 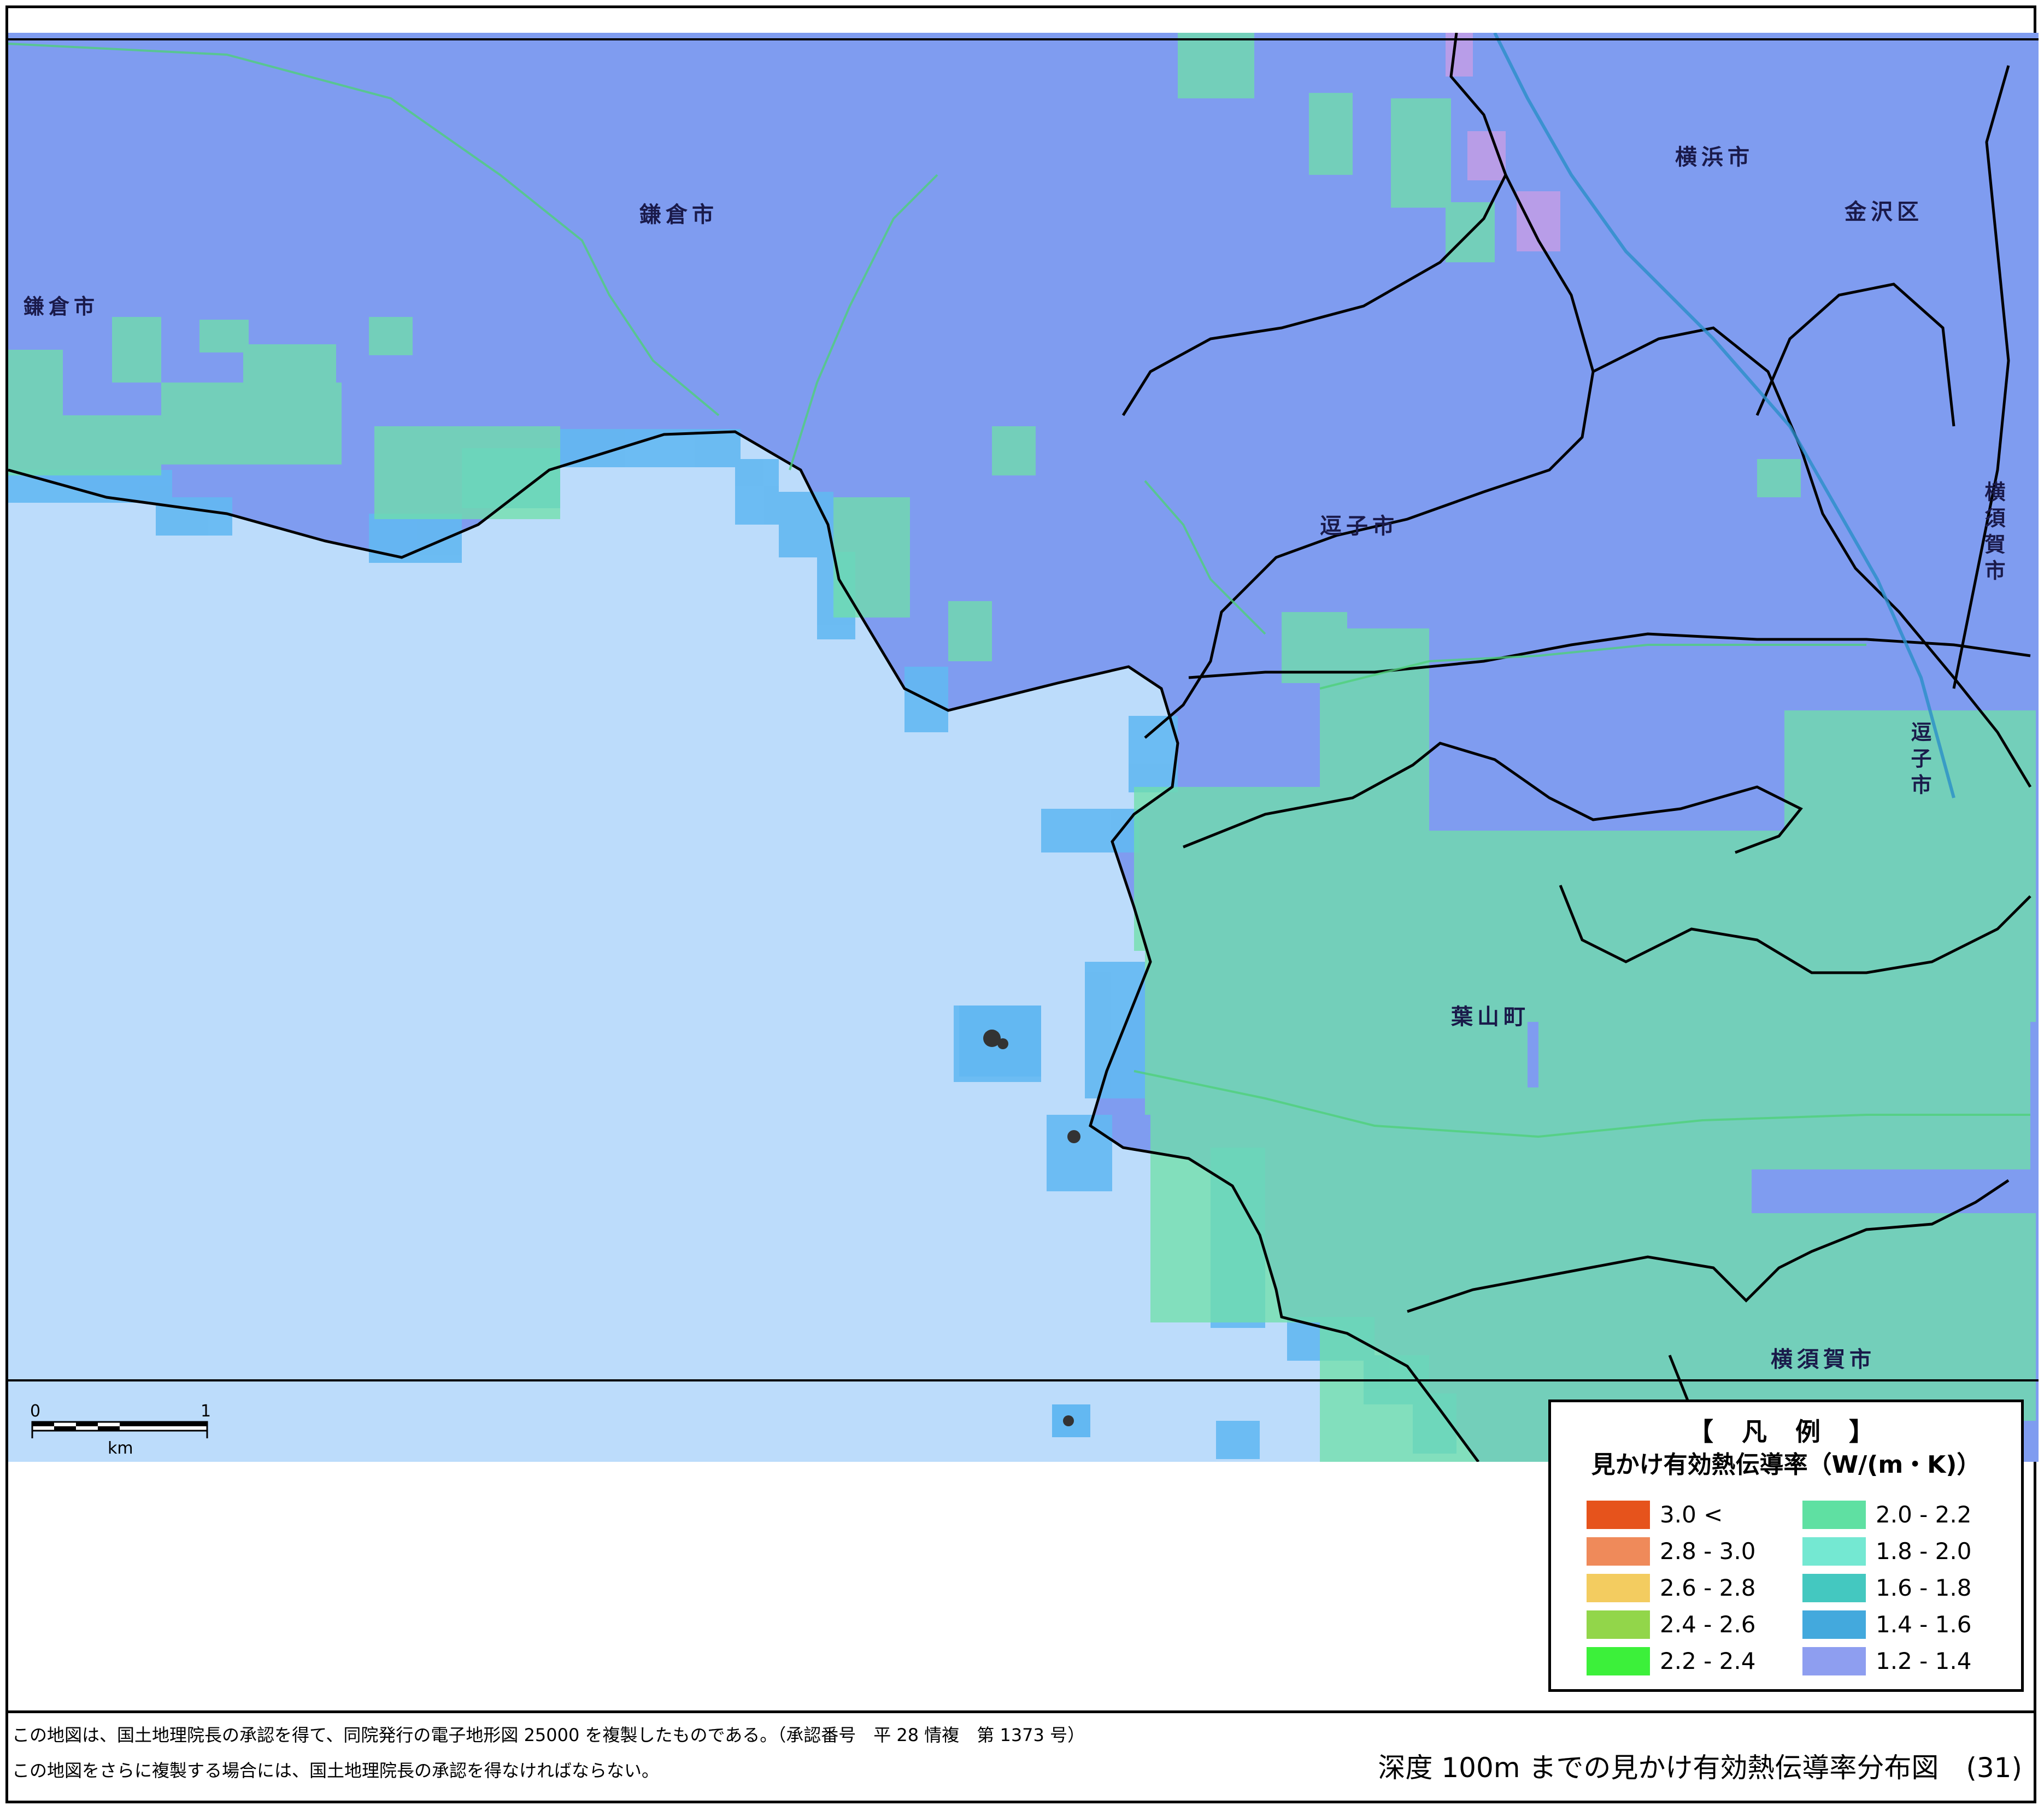 I want to click on legend-title: 【 凡 例 】, so click(x=1786, y=1432).